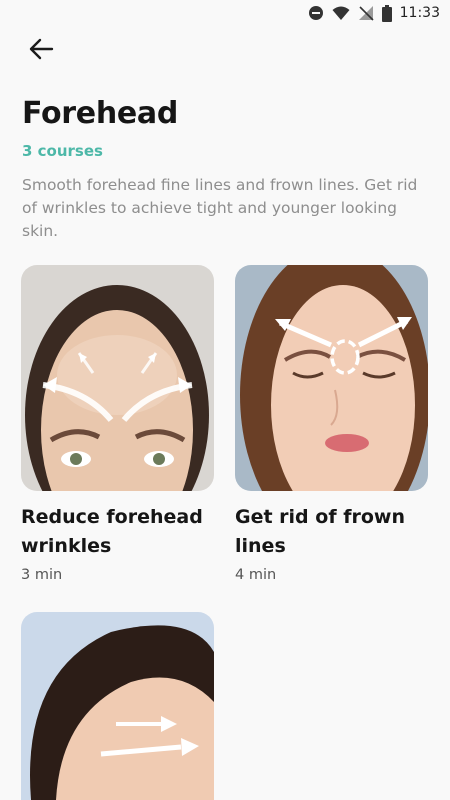 This screenshot has height=800, width=450. What do you see at coordinates (419, 13) in the screenshot?
I see `status-time: 11:33` at bounding box center [419, 13].